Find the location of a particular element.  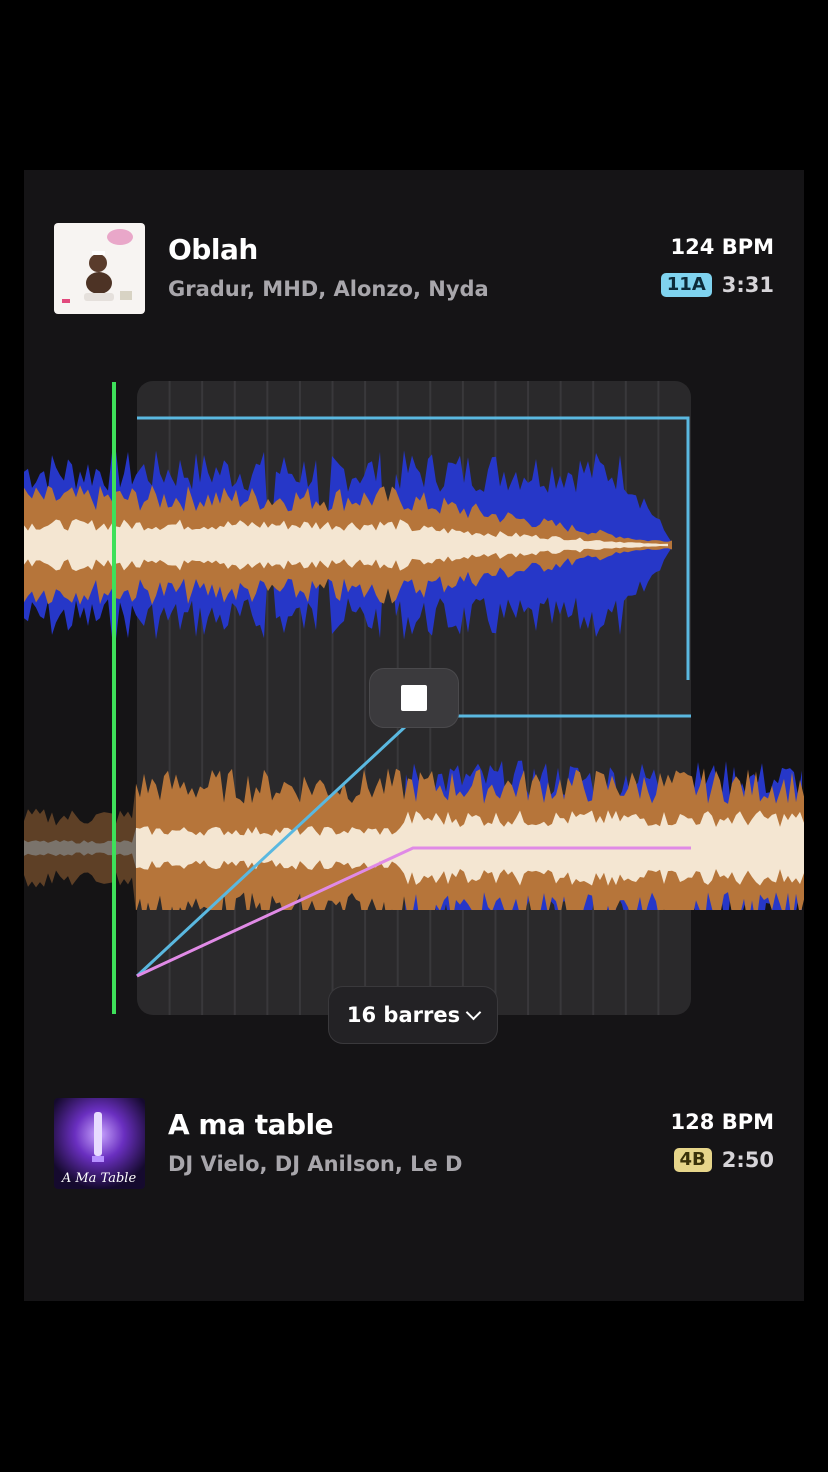

stop-icon is located at coordinates (414, 698).